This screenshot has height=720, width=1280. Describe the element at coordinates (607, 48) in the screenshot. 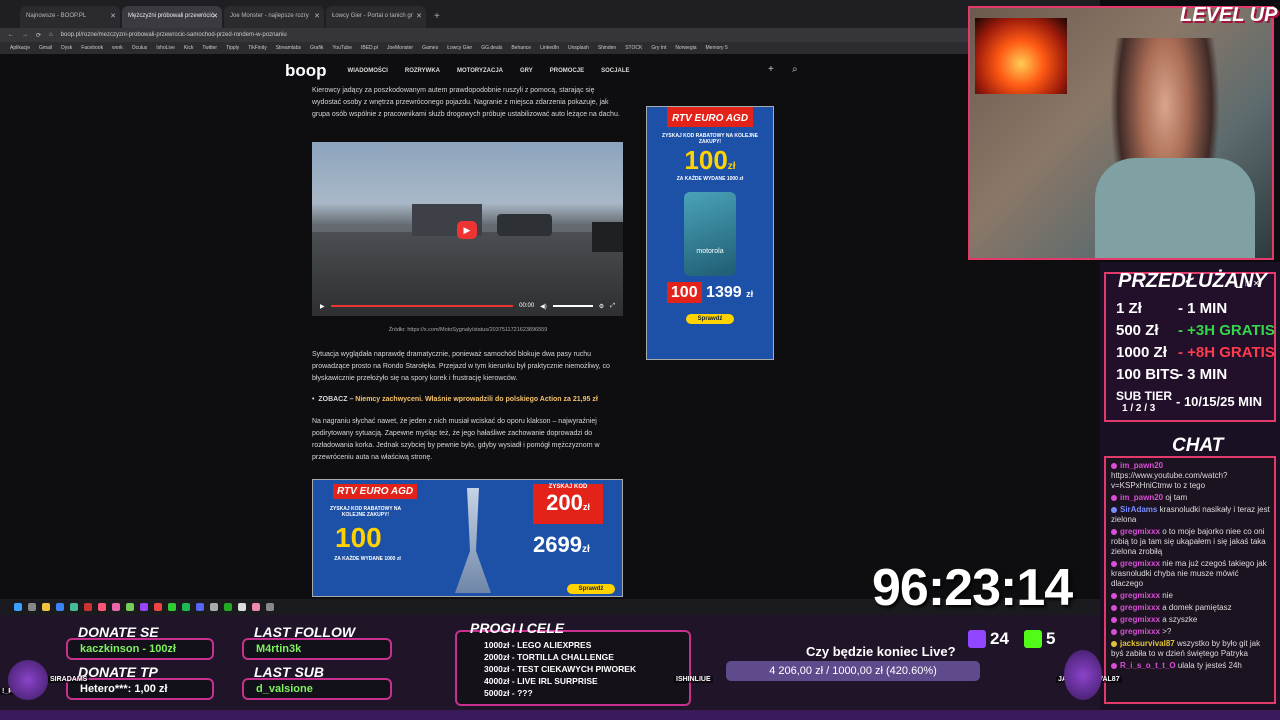

I see `bookmark-item: Shinden` at that location.